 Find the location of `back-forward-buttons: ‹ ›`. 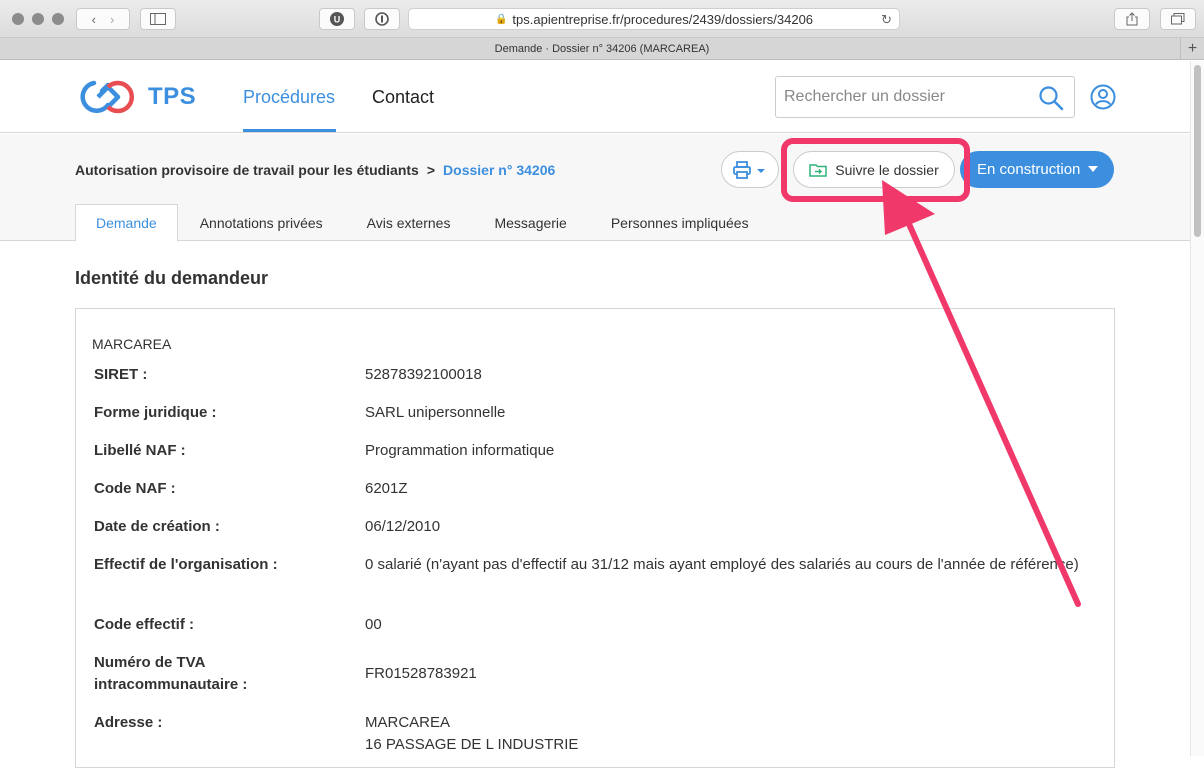

back-forward-buttons: ‹ › is located at coordinates (103, 19).